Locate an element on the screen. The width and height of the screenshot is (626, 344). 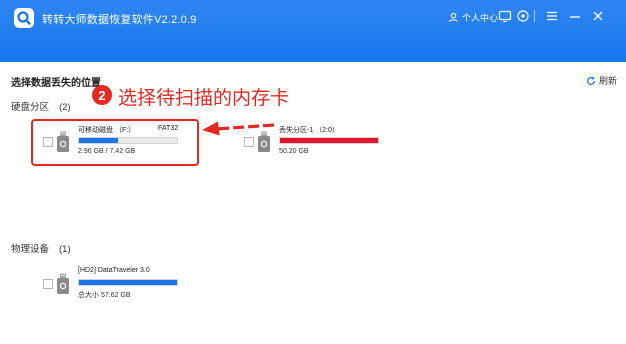
group-label: 硬盘分区 is located at coordinates (30, 107).